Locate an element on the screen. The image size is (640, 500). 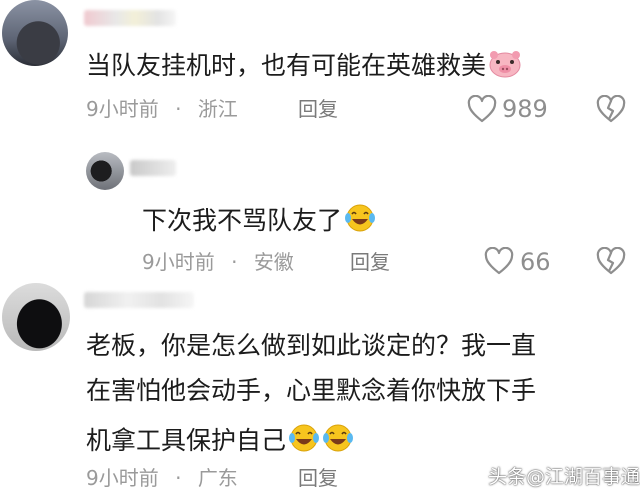
like-count: 989 is located at coordinates (525, 109).